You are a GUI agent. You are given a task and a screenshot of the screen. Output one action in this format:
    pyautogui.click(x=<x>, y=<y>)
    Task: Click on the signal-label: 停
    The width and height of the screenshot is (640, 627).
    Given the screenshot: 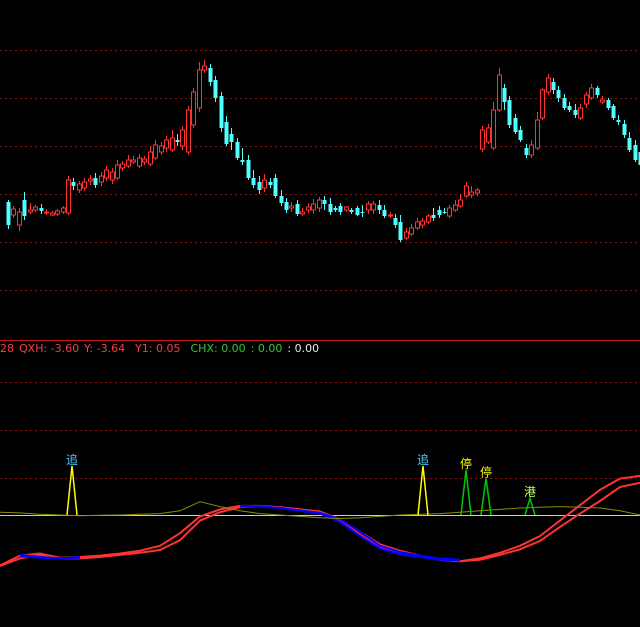 What is the action you would take?
    pyautogui.click(x=466, y=463)
    